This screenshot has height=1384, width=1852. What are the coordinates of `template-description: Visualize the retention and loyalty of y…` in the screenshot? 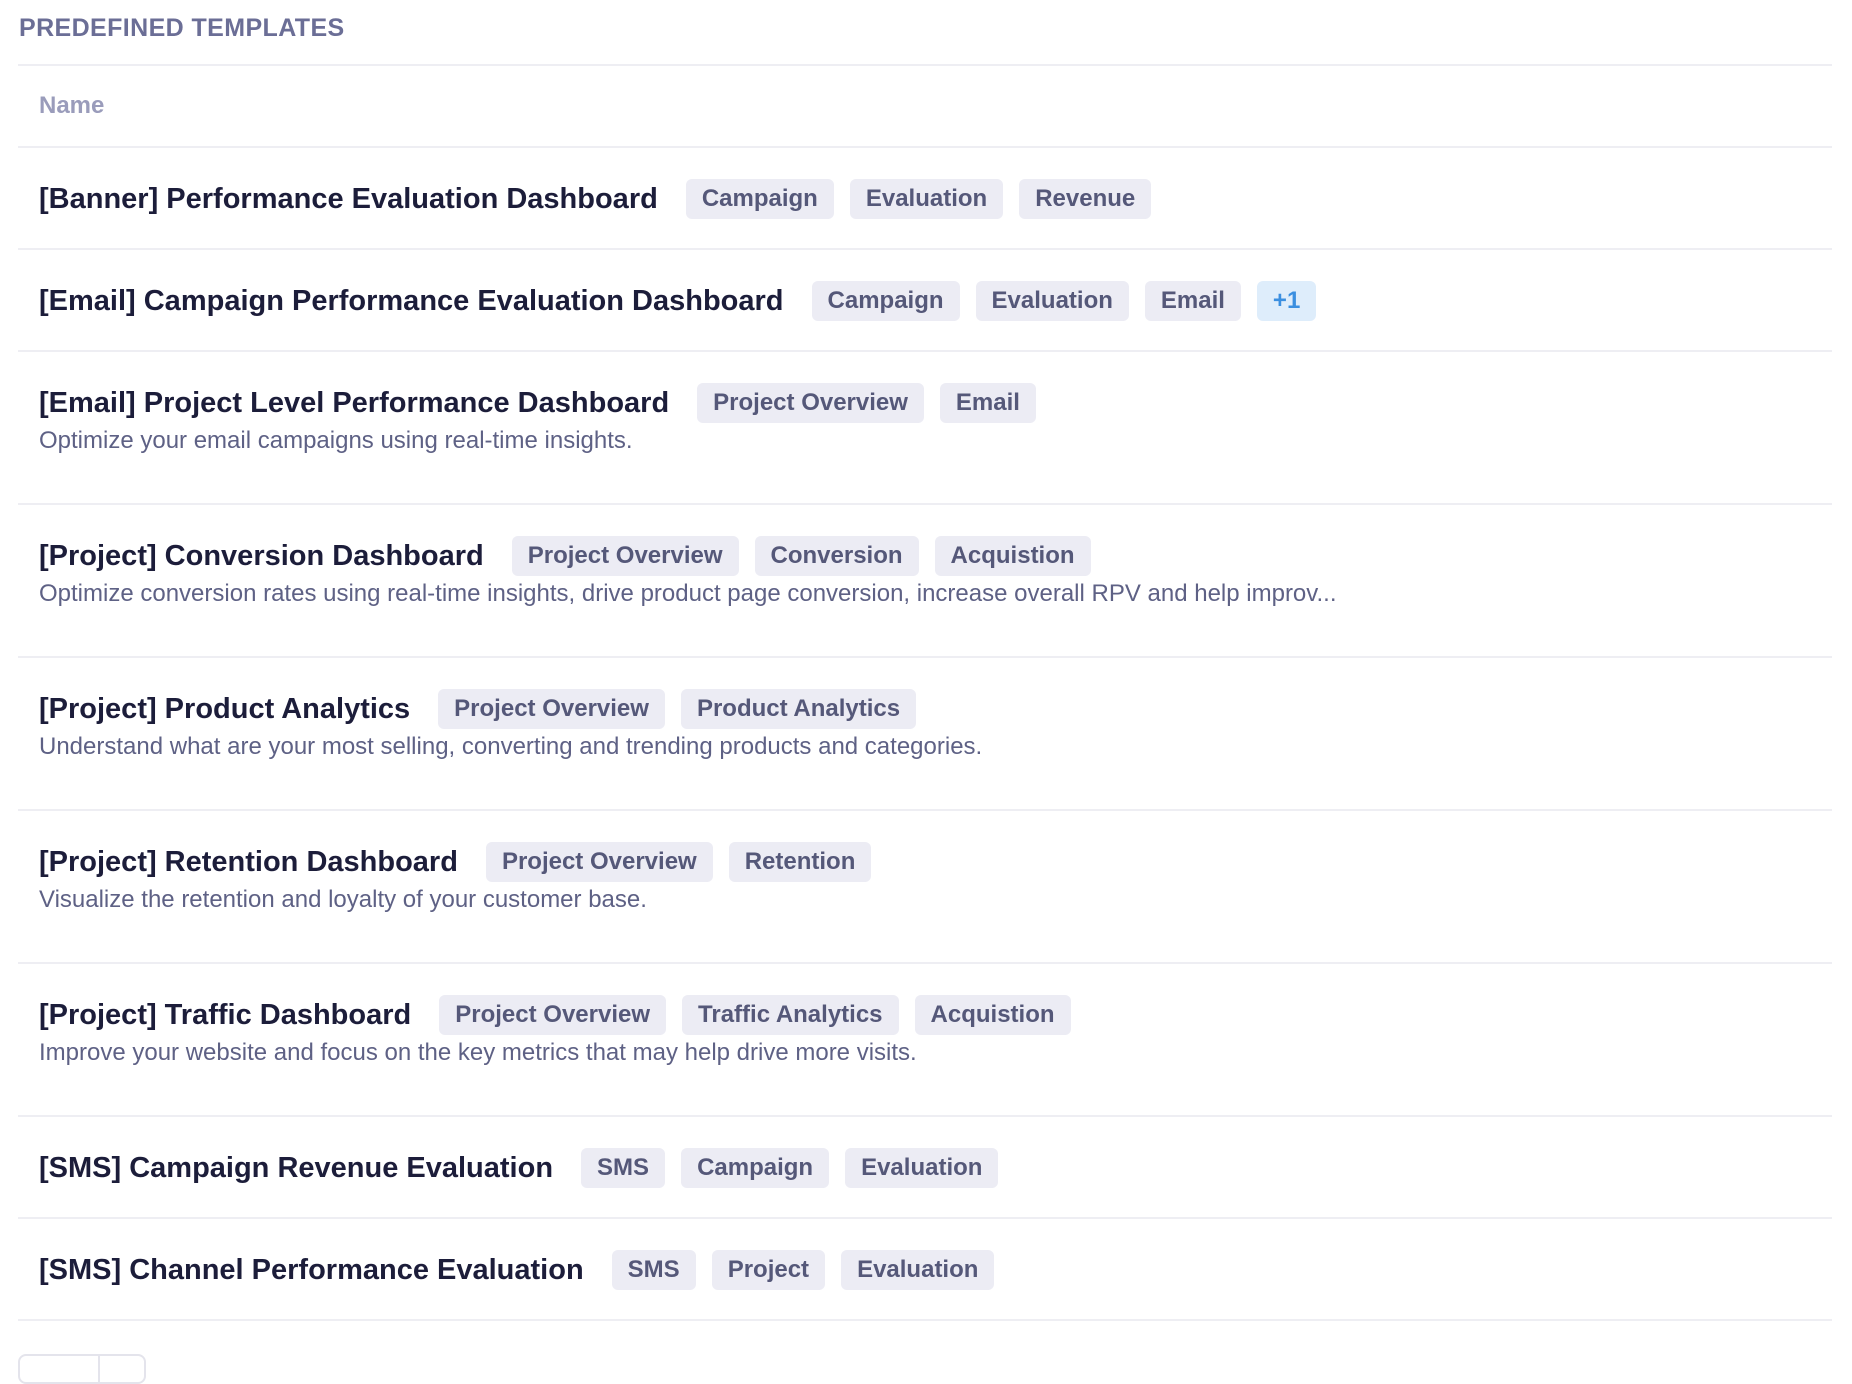 It's located at (343, 899).